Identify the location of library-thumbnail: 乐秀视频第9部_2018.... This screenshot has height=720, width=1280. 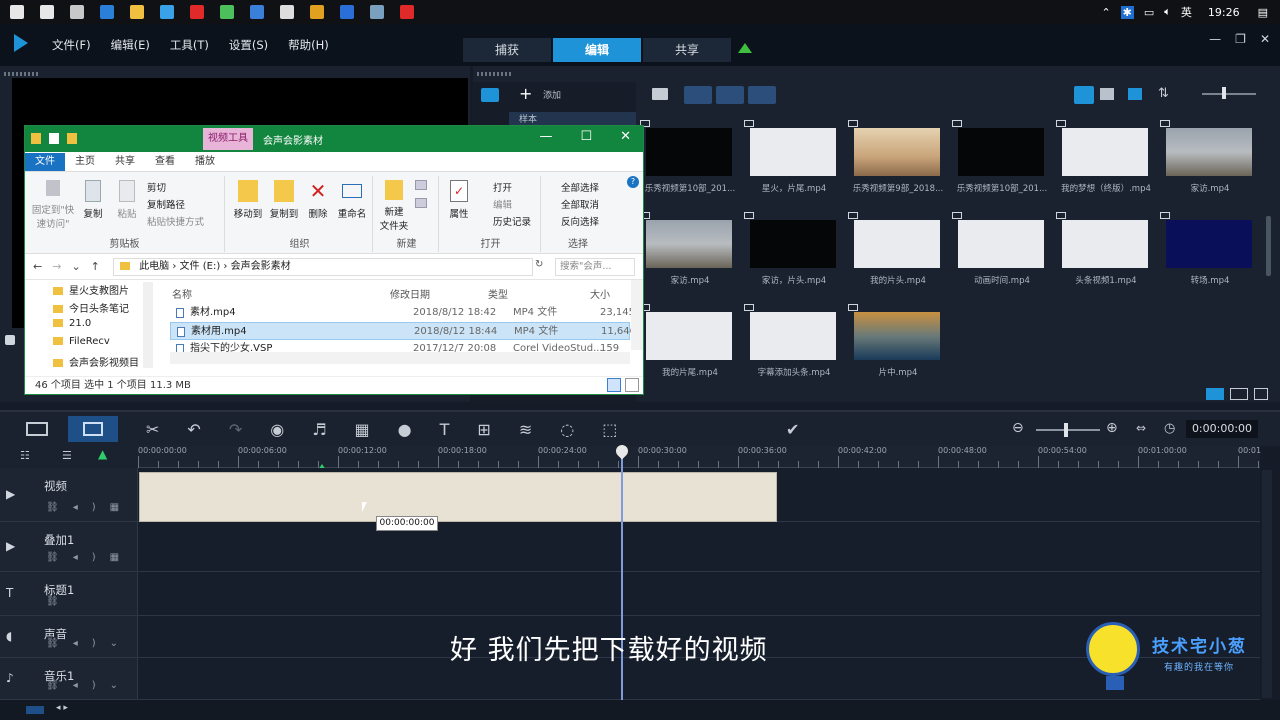
(898, 160).